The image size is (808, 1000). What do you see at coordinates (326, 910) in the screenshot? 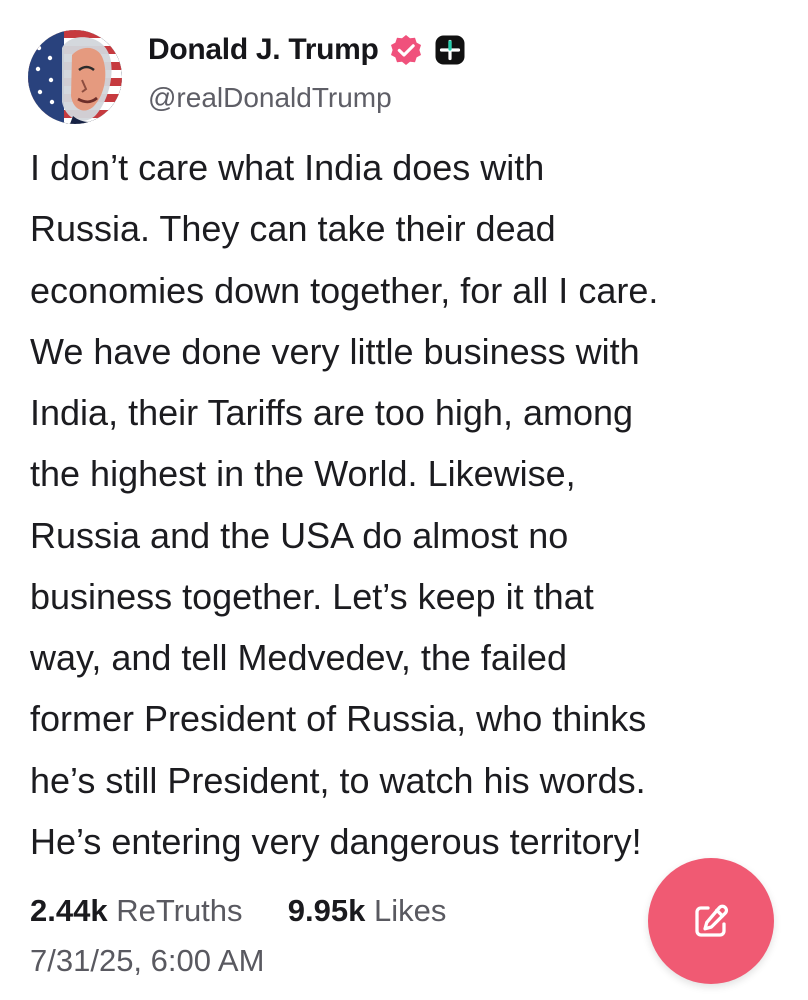
I see `likes-count: 9.95k` at bounding box center [326, 910].